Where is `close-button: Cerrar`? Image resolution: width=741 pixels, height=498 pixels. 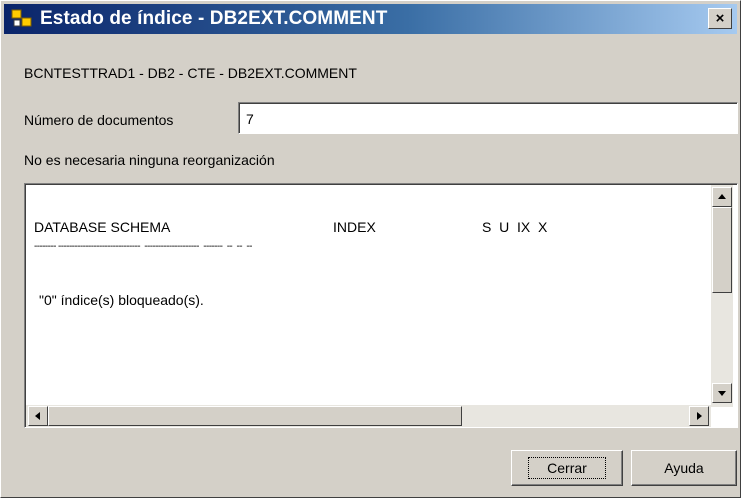 close-button: Cerrar is located at coordinates (567, 468).